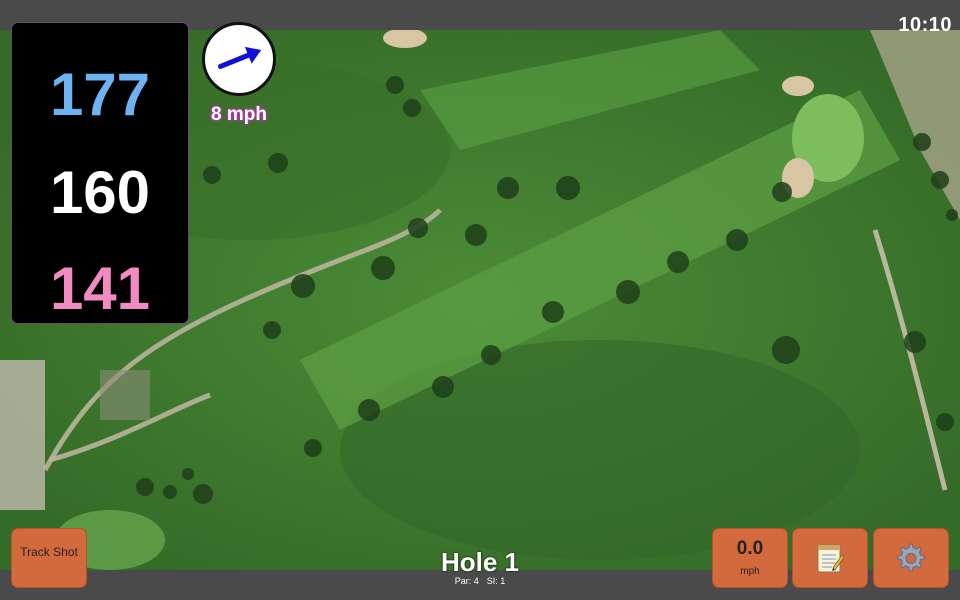 This screenshot has width=960, height=600. What do you see at coordinates (480, 581) in the screenshot?
I see `hole-details: Par: 4 SI: 1` at bounding box center [480, 581].